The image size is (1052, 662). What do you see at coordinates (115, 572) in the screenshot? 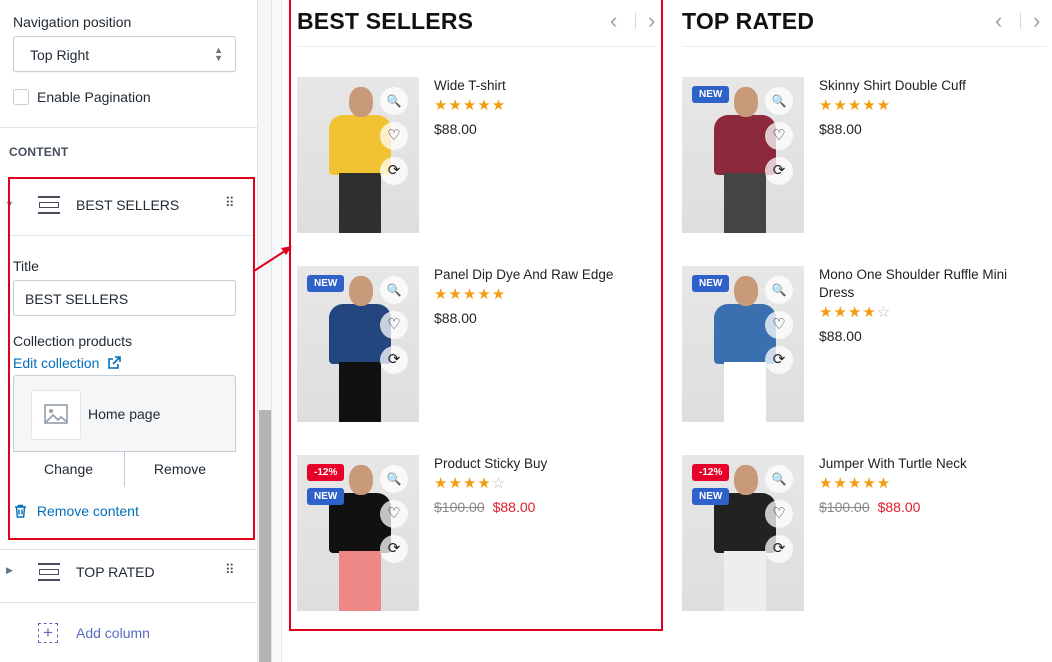
I see `block-label: TOP RATED` at bounding box center [115, 572].